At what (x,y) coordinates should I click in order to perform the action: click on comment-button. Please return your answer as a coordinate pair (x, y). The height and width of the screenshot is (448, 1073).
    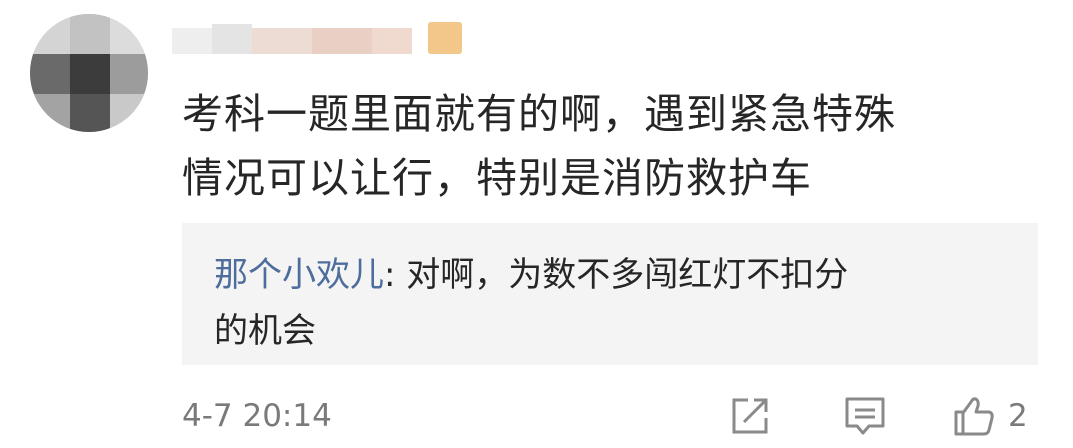
    Looking at the image, I should click on (865, 416).